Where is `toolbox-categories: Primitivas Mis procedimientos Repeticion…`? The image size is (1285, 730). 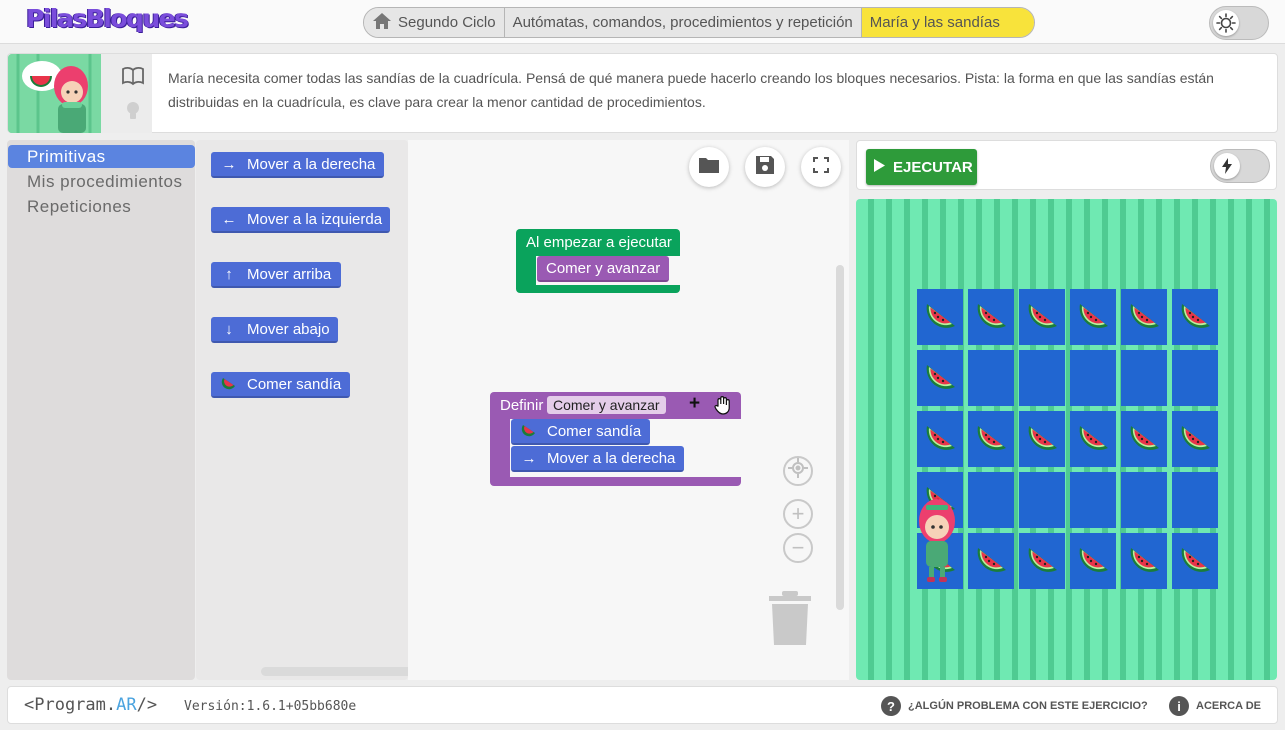
toolbox-categories: Primitivas Mis procedimientos Repeticion… is located at coordinates (101, 410).